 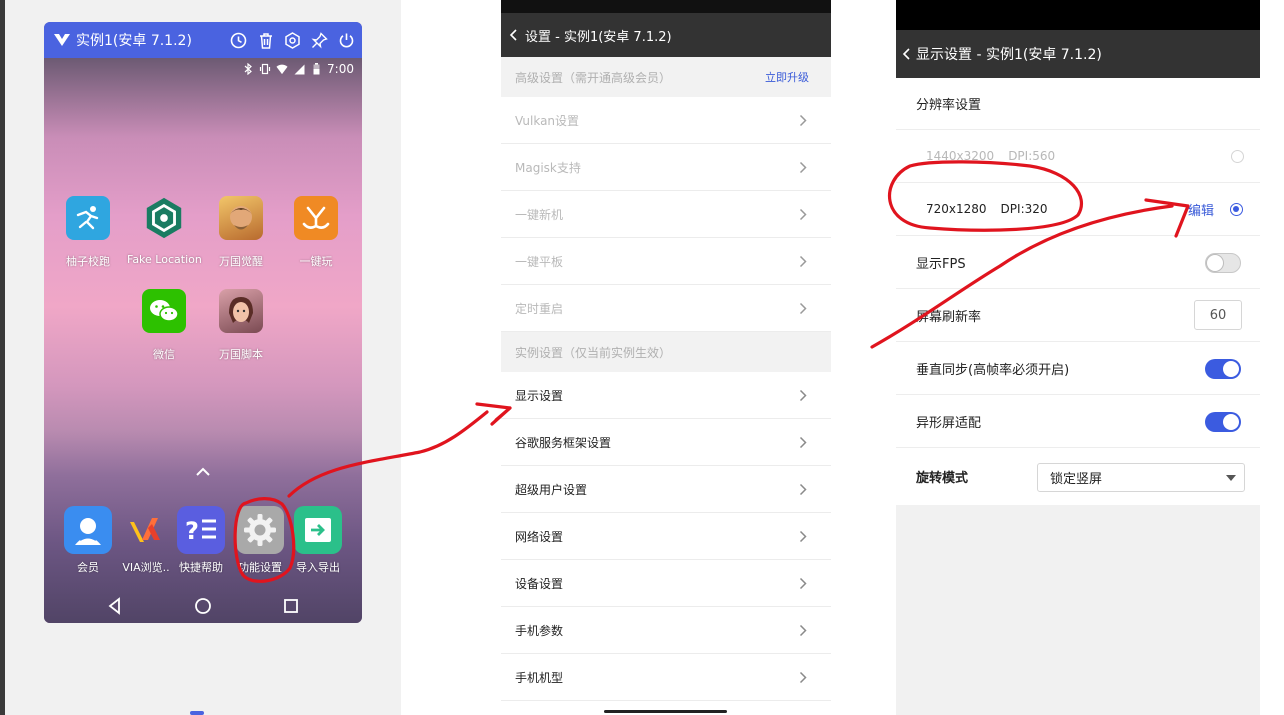 What do you see at coordinates (598, 37) in the screenshot?
I see `settings-title: 设置 - 实例1(安卓 7.1.2)` at bounding box center [598, 37].